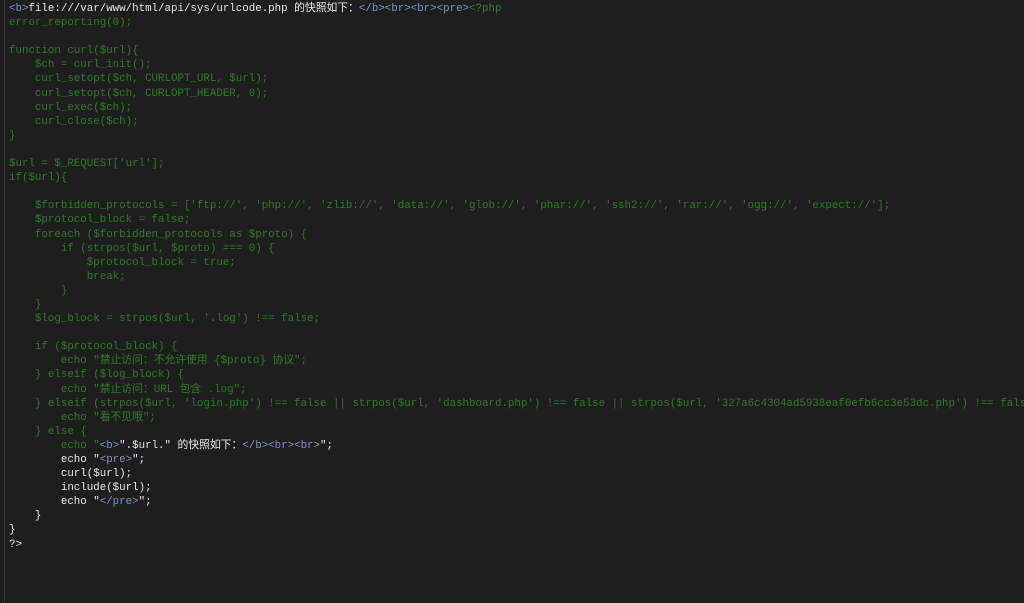  Describe the element at coordinates (116, 460) in the screenshot. I see `code-token: <pre>` at that location.